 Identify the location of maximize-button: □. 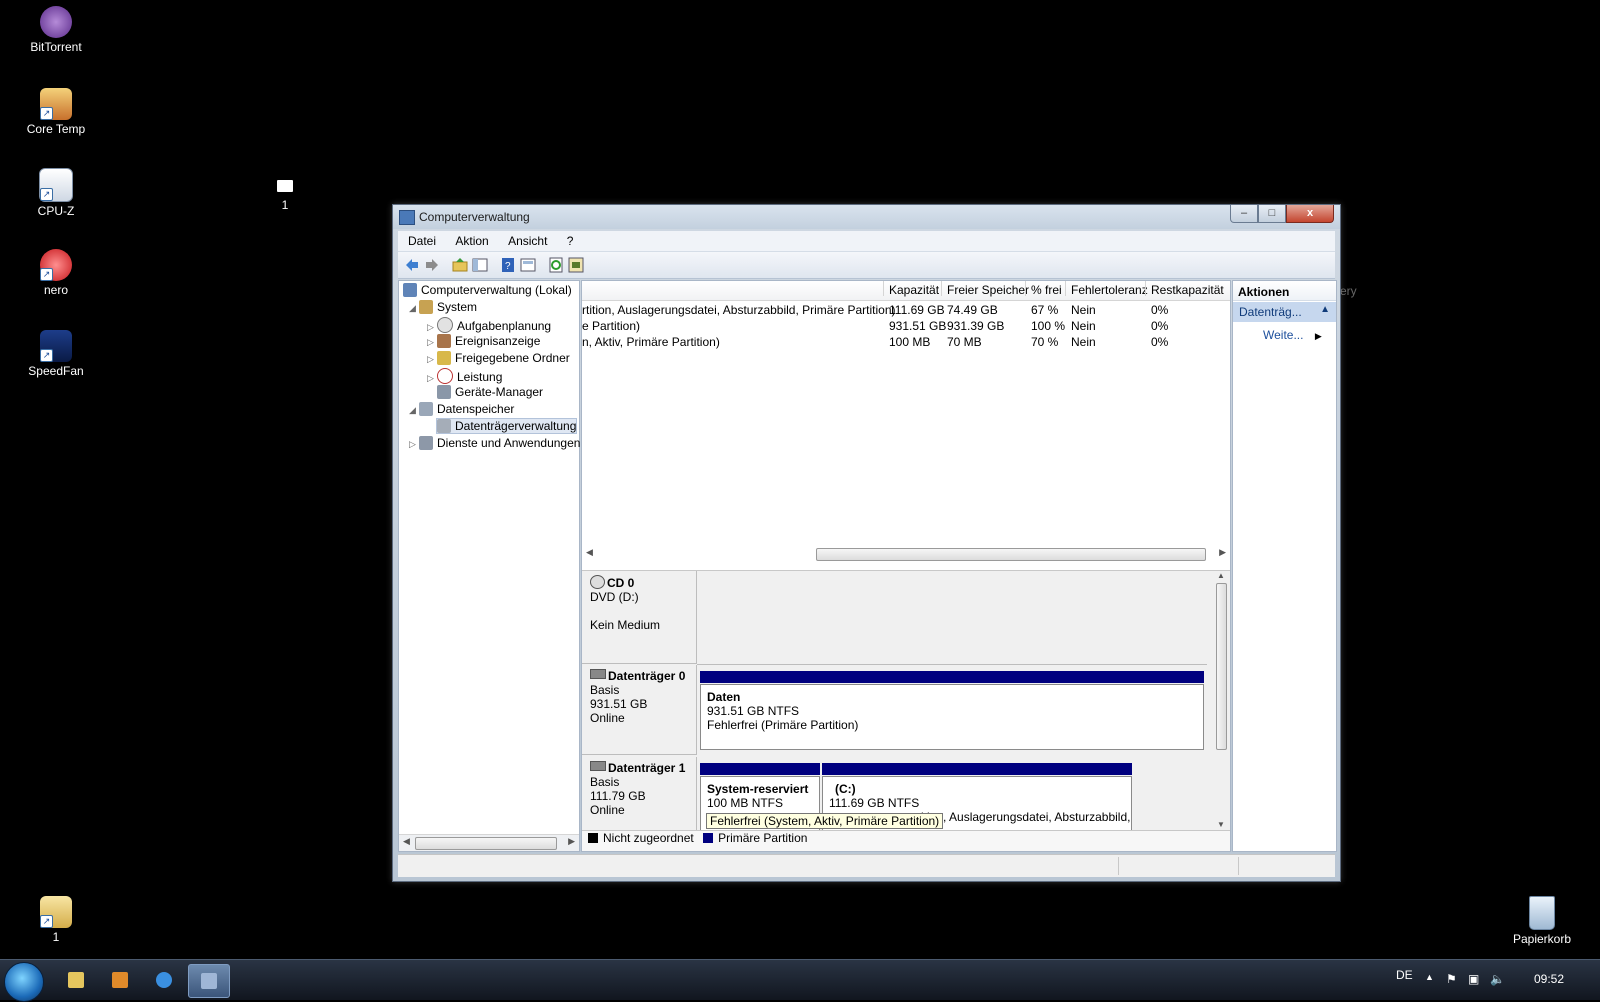
(1272, 214).